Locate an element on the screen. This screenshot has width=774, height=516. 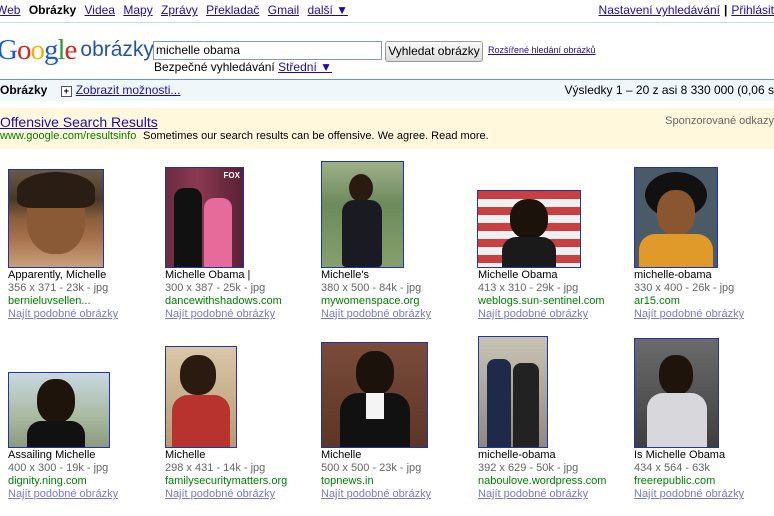
nav-web: Web is located at coordinates (10, 10).